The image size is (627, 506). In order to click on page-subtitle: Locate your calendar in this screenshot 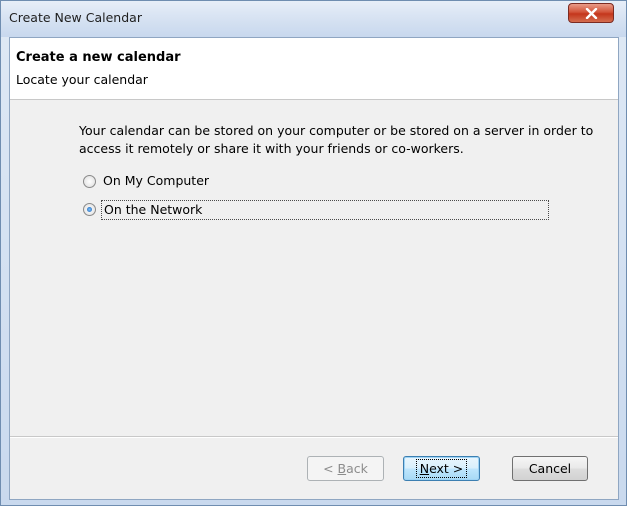, I will do `click(82, 79)`.